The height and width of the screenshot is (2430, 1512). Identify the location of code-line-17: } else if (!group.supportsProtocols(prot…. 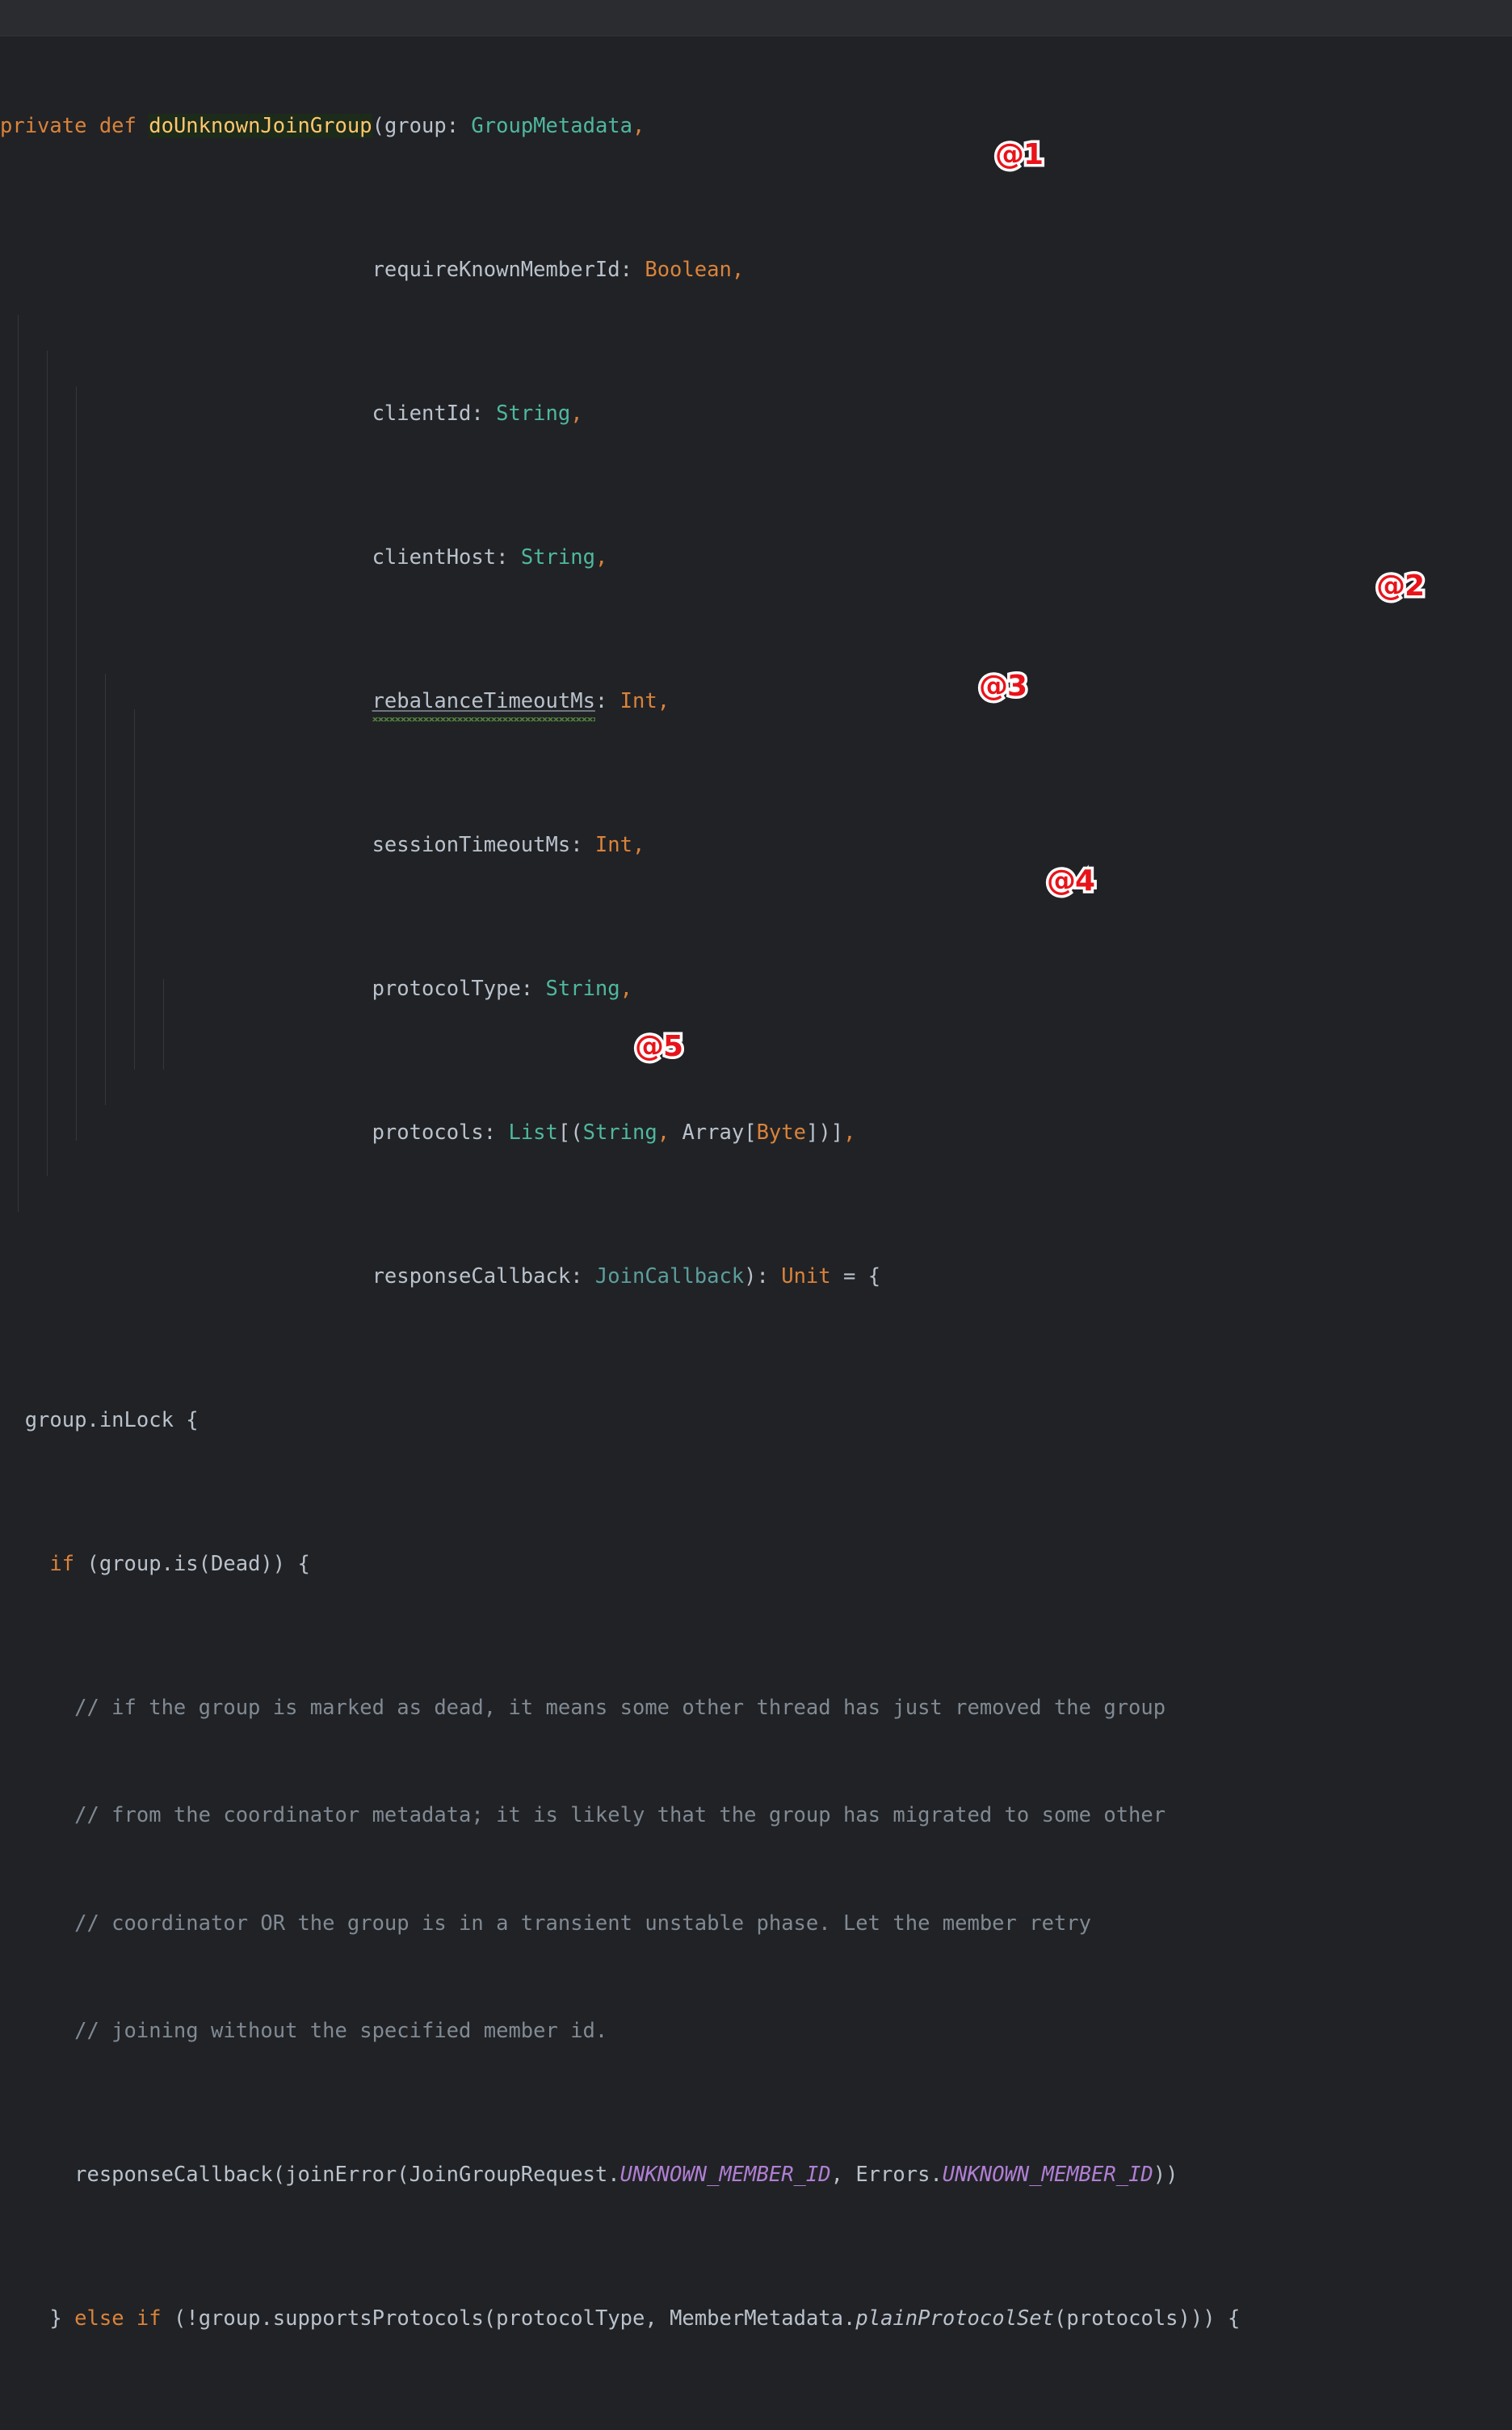
(756, 2319).